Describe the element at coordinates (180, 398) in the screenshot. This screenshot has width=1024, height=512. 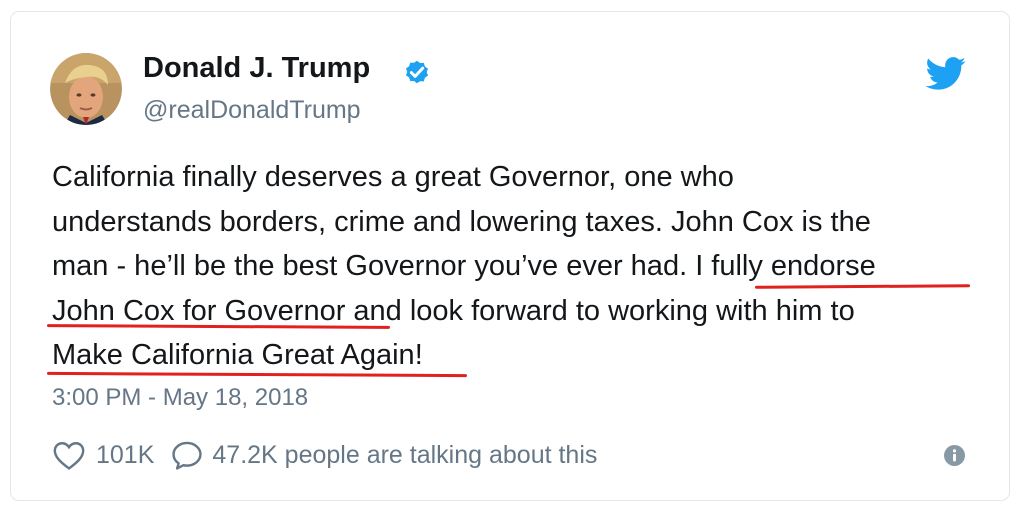
I see `tweet-timestamp: 3:00 PM - May 18, 2018` at that location.